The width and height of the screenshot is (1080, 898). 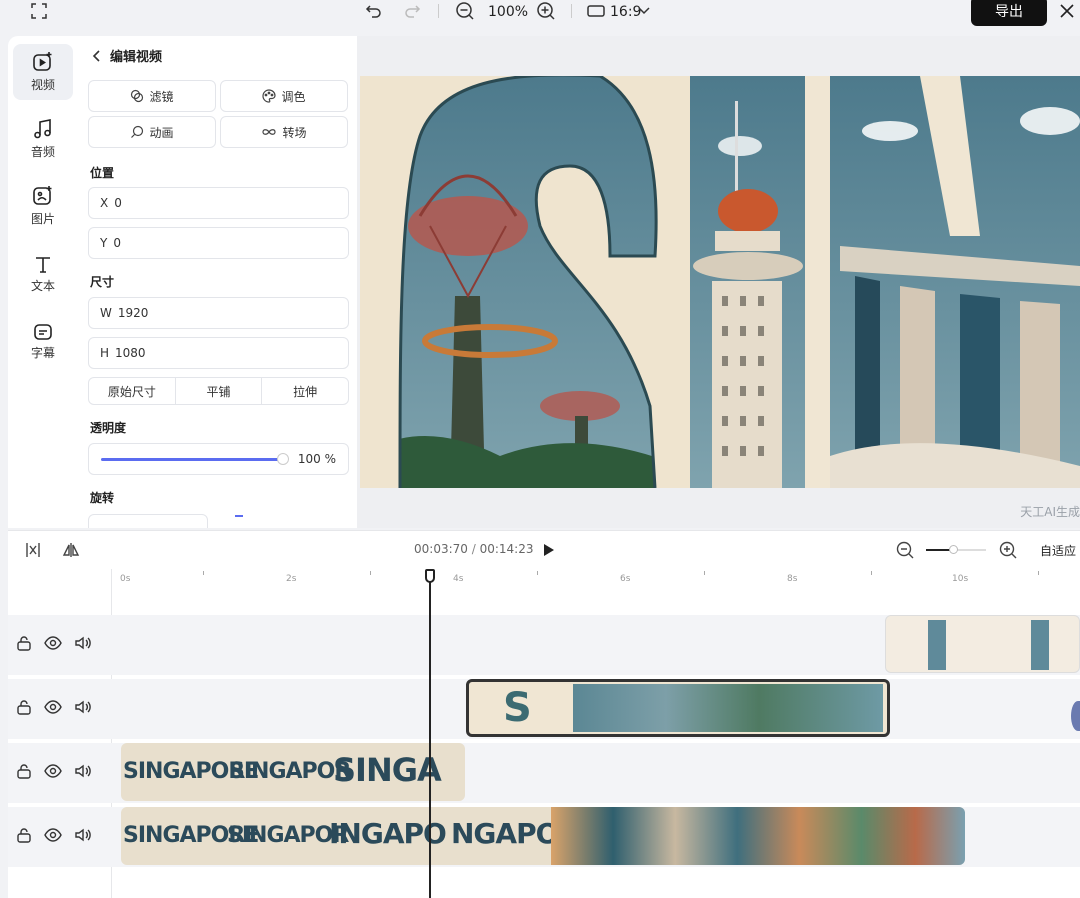 What do you see at coordinates (152, 96) in the screenshot?
I see `filter-button: 滤镜` at bounding box center [152, 96].